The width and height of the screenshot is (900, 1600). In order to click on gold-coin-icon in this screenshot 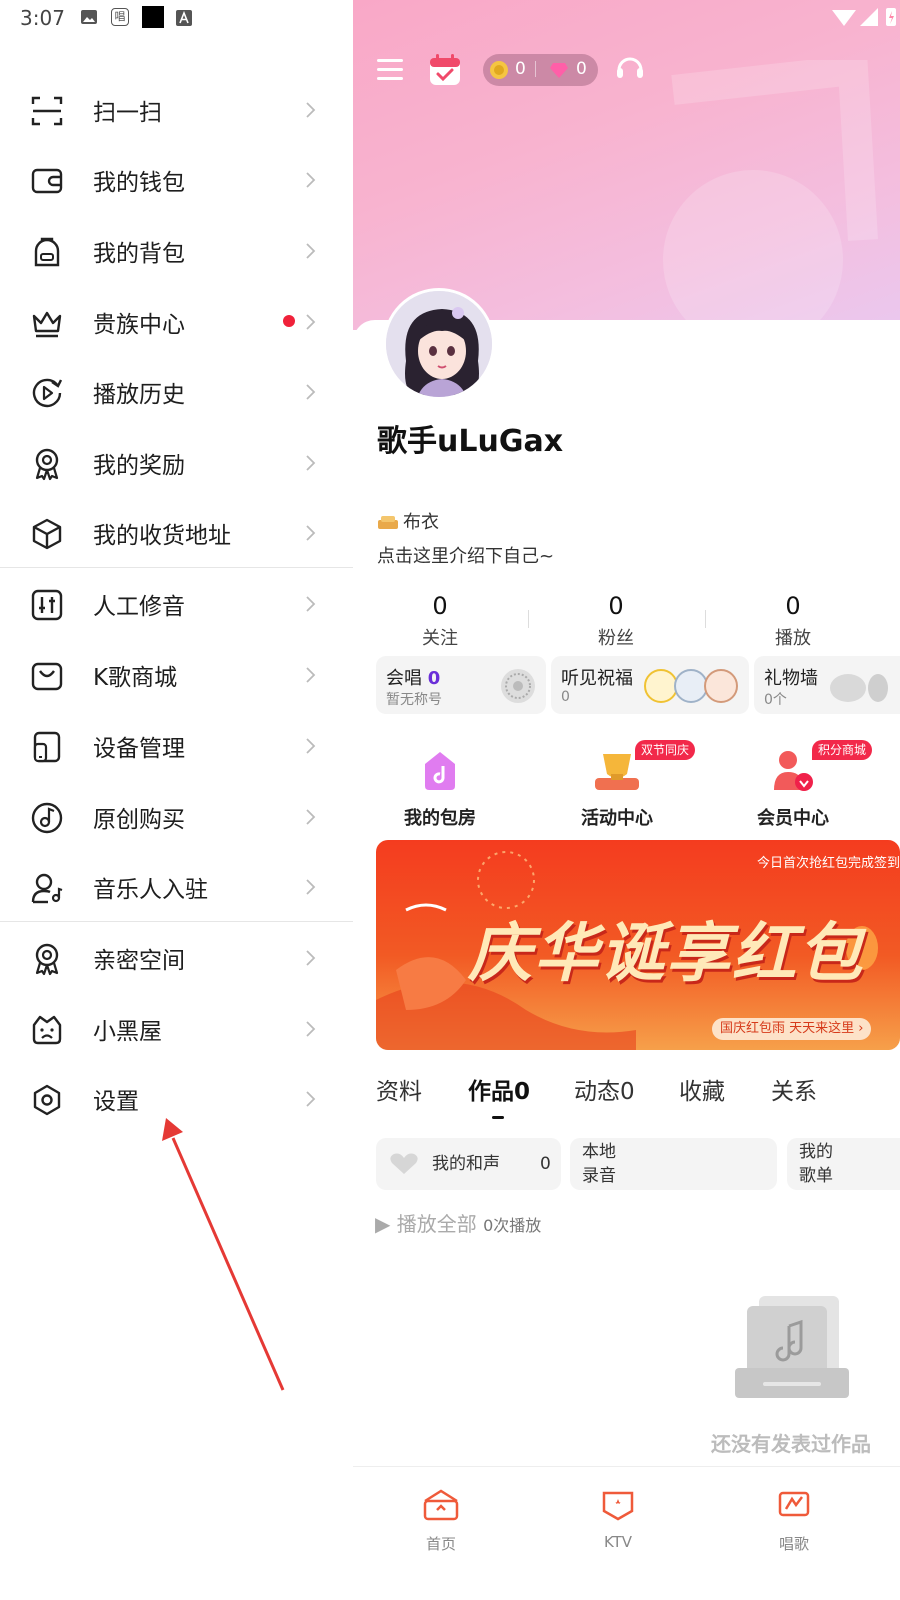, I will do `click(499, 70)`.